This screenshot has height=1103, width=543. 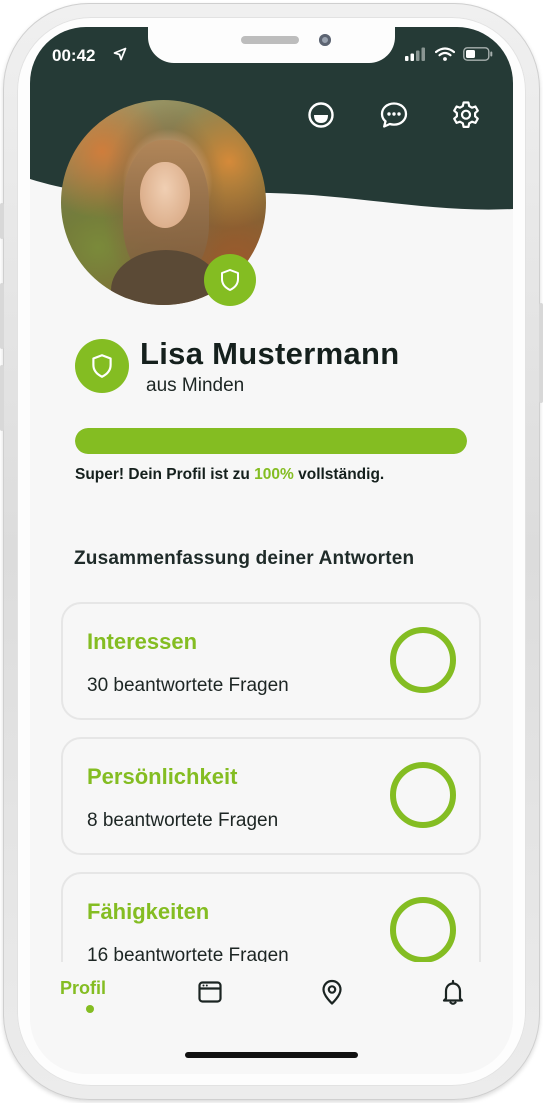 What do you see at coordinates (210, 992) in the screenshot?
I see `browser-window-icon` at bounding box center [210, 992].